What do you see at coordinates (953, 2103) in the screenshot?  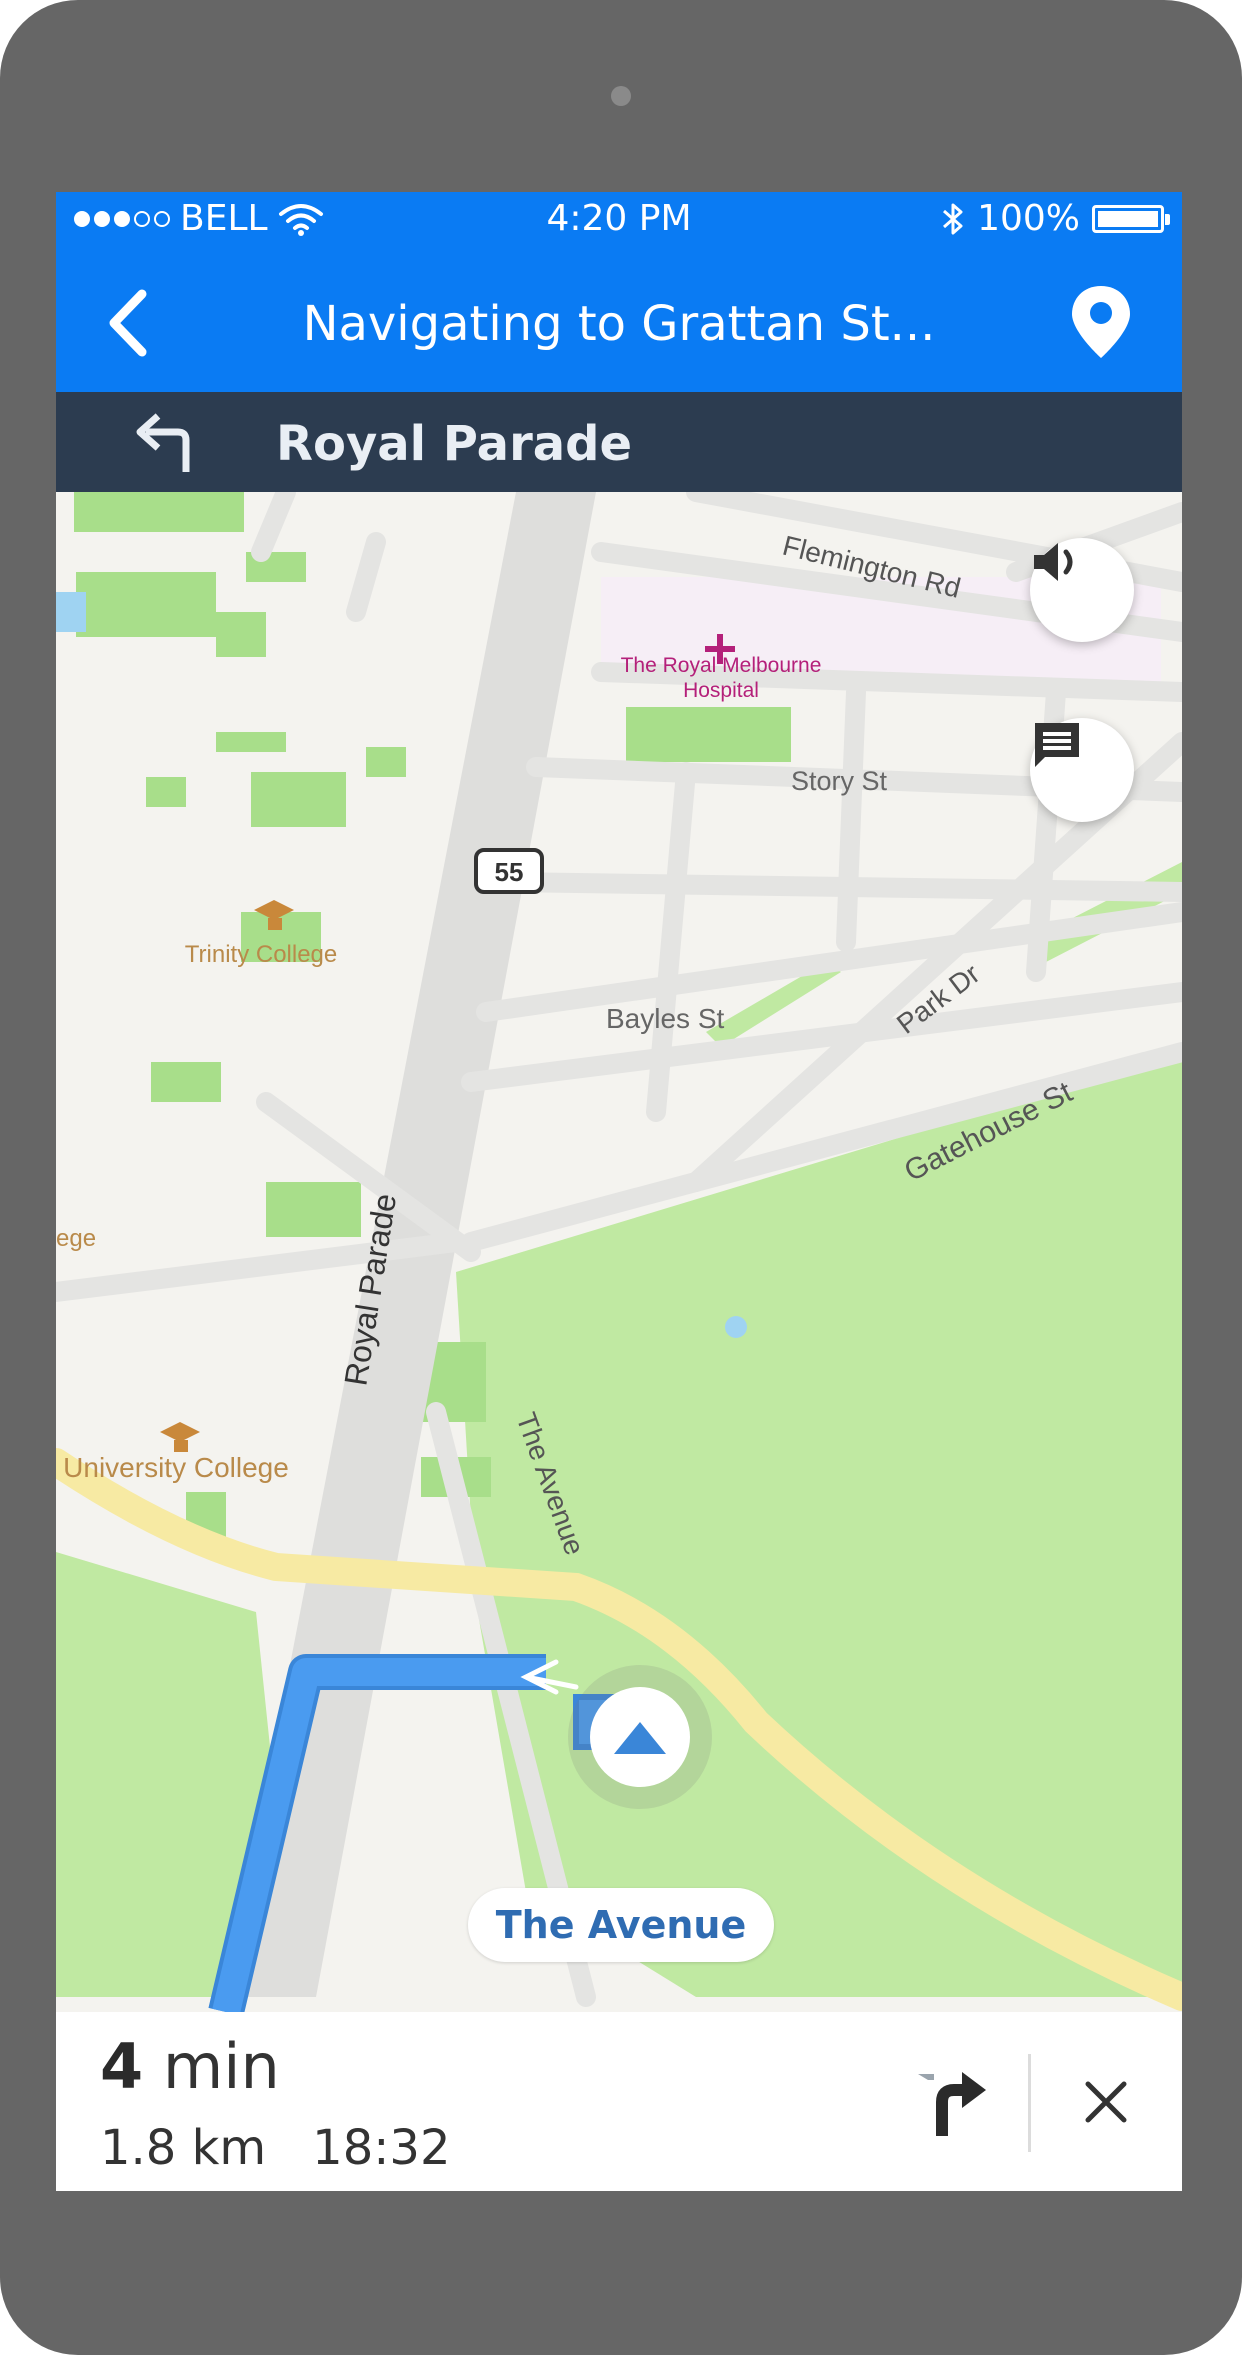 I see `turn-right-icon` at bounding box center [953, 2103].